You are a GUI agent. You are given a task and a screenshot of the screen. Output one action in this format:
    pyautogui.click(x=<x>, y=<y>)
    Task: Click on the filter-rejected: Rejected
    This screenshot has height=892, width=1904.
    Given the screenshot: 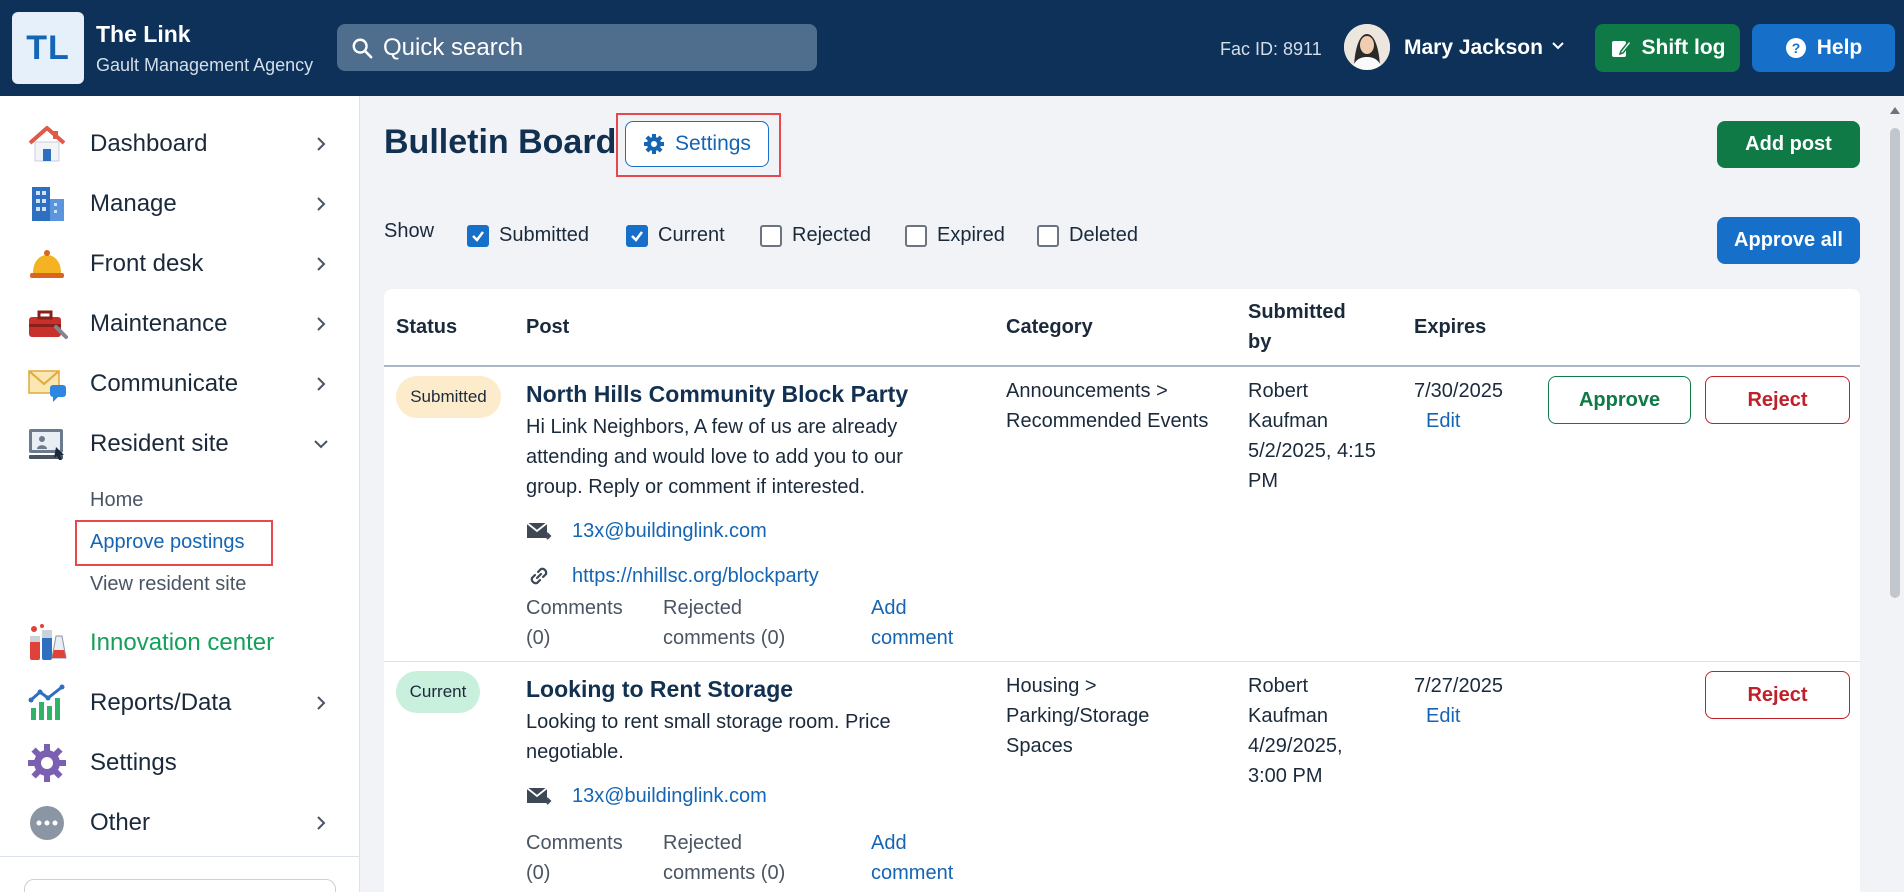 What is the action you would take?
    pyautogui.click(x=815, y=235)
    